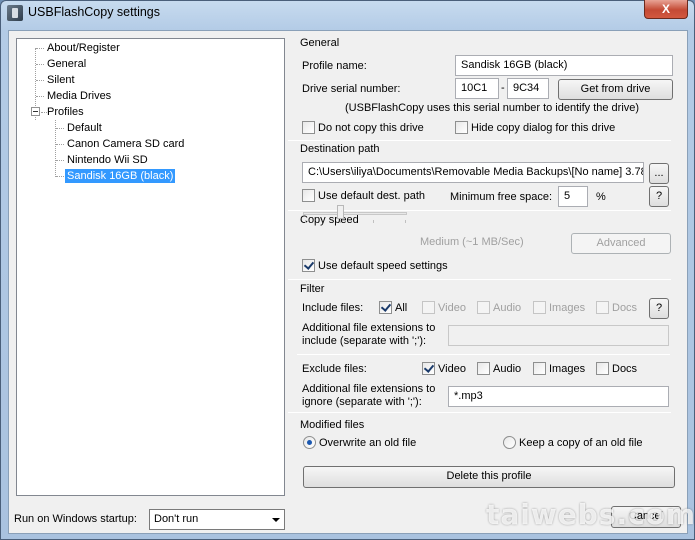 The image size is (695, 540). What do you see at coordinates (539, 368) in the screenshot?
I see `exclude-images-checkbox` at bounding box center [539, 368].